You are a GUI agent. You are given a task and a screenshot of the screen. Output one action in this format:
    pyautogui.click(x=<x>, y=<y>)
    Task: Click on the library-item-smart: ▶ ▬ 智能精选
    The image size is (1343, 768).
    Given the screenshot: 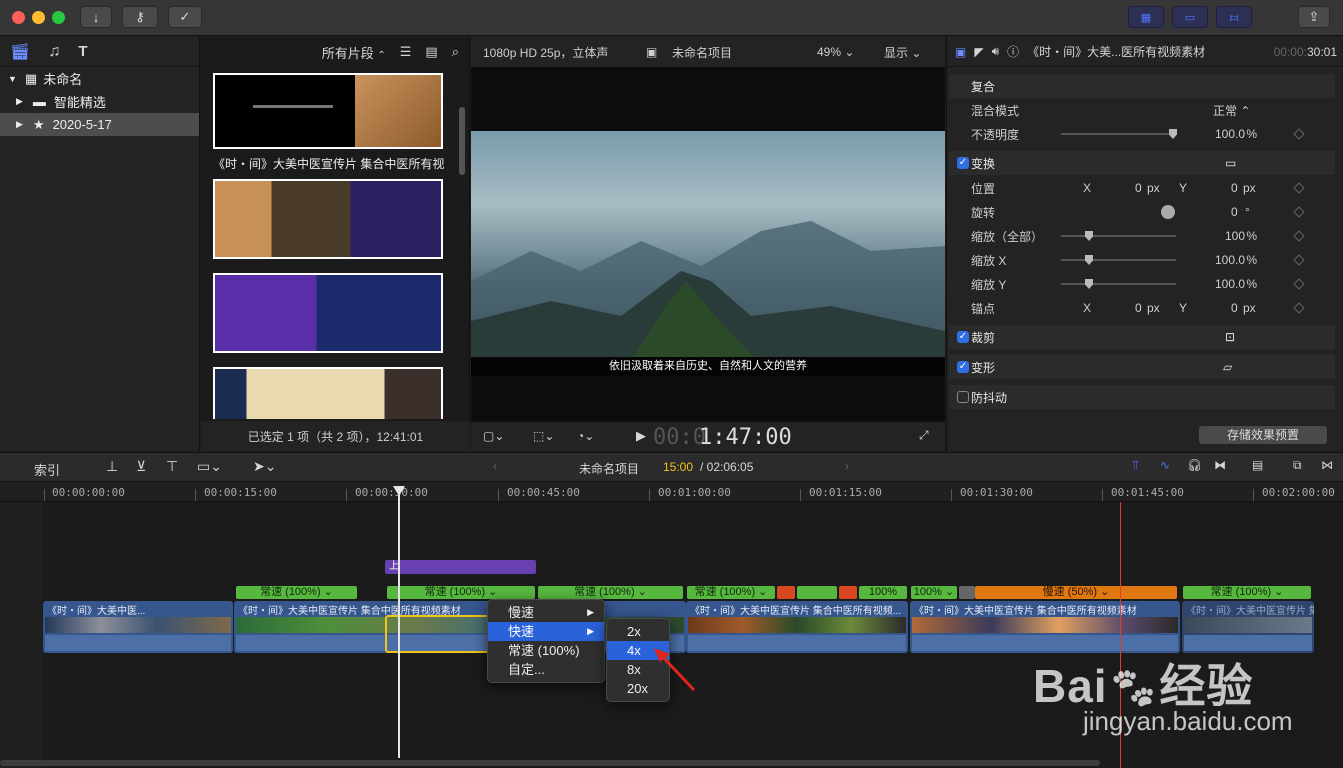 What is the action you would take?
    pyautogui.click(x=99, y=101)
    